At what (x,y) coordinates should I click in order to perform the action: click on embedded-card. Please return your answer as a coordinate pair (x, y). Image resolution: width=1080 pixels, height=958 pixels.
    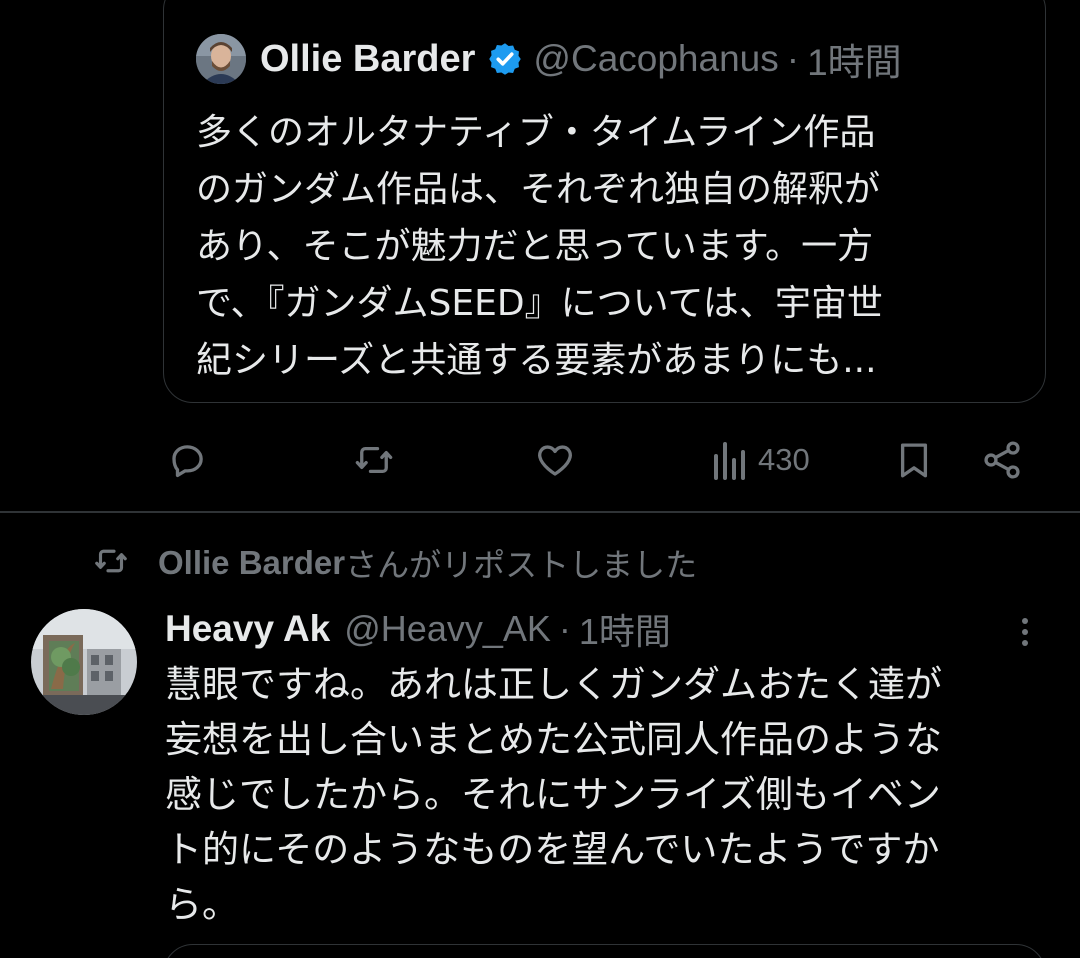
    Looking at the image, I should click on (604, 951).